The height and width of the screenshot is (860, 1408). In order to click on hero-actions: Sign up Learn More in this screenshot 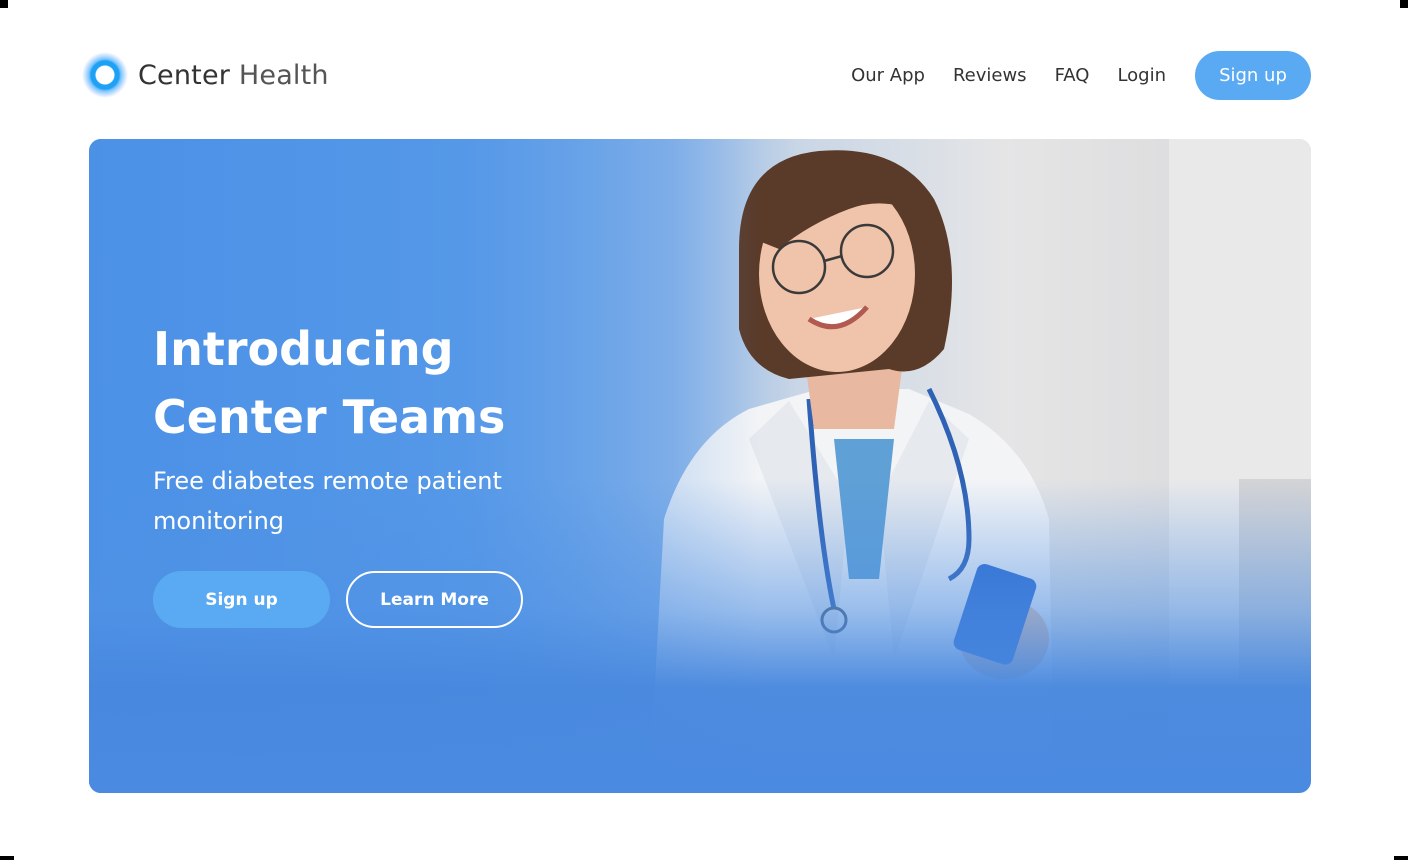, I will do `click(383, 599)`.